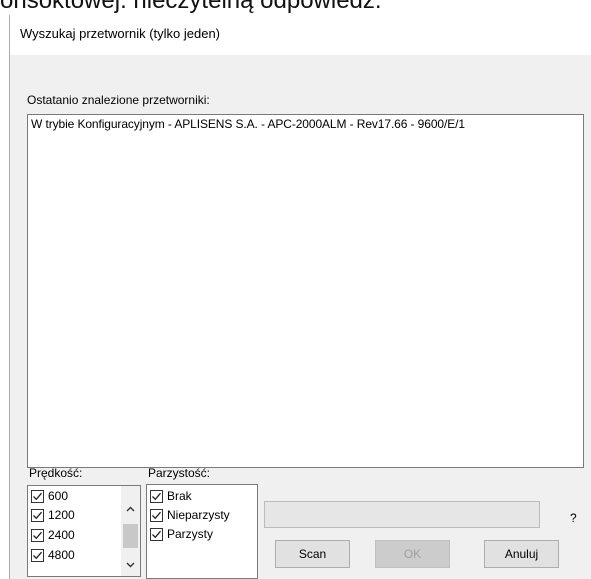 This screenshot has height=579, width=591. I want to click on speed-list: 600 1200 2400 4800, so click(84, 531).